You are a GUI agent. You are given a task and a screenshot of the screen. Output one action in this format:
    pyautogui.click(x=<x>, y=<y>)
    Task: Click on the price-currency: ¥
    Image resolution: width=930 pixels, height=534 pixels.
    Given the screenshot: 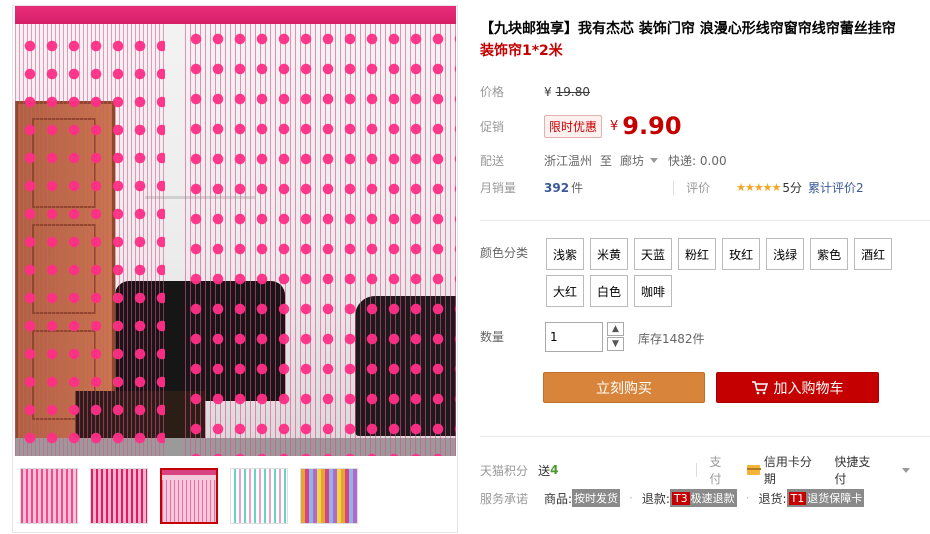 What is the action you would take?
    pyautogui.click(x=548, y=91)
    